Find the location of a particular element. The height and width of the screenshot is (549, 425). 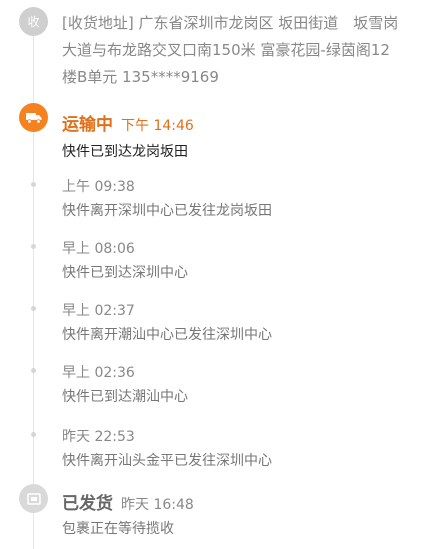

event-desc: 快件离开潮汕中心已发往深圳中心 is located at coordinates (167, 335).